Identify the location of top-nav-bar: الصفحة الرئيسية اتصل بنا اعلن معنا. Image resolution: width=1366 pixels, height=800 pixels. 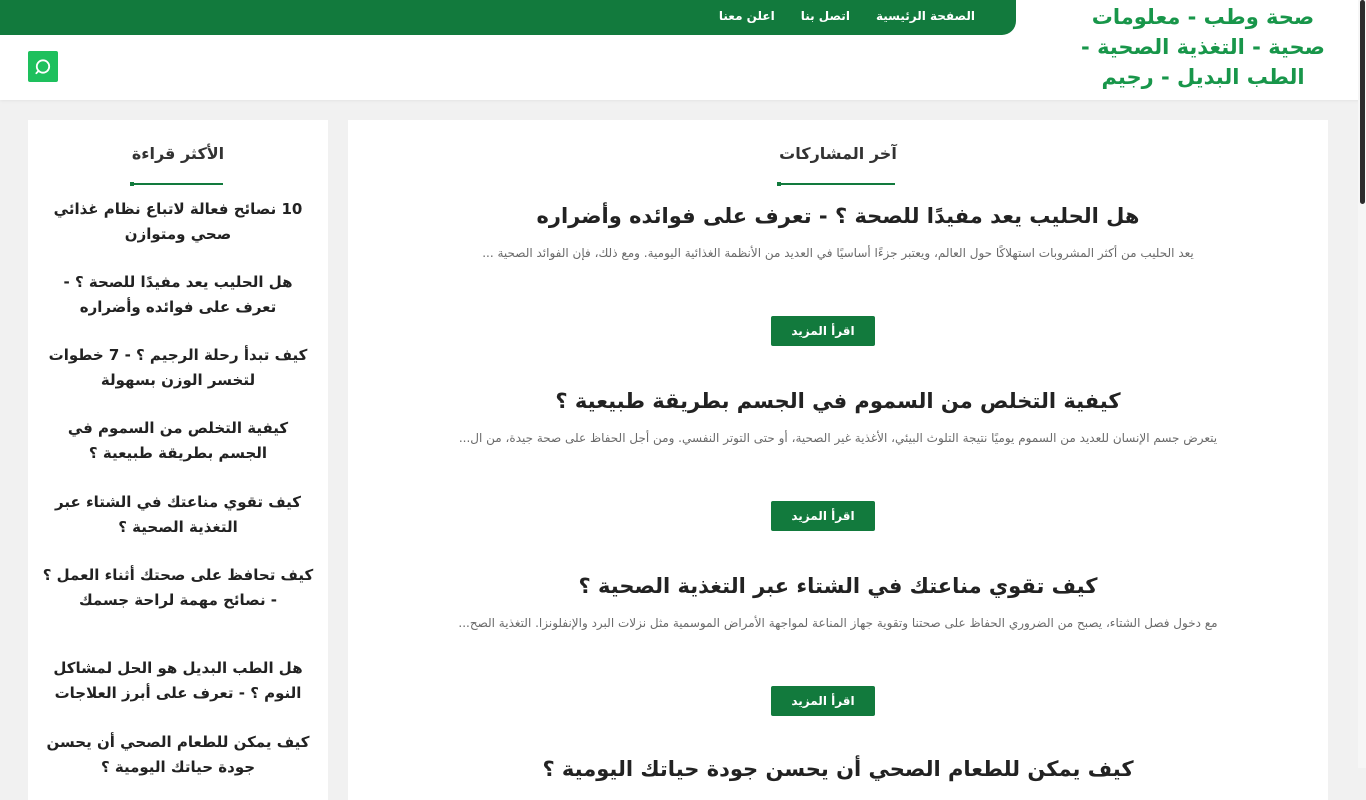
(508, 17).